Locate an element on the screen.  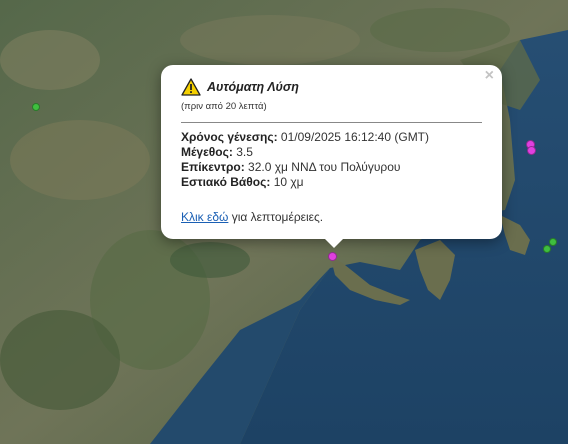
popup-title: Αυτόματη Λύση is located at coordinates (253, 87).